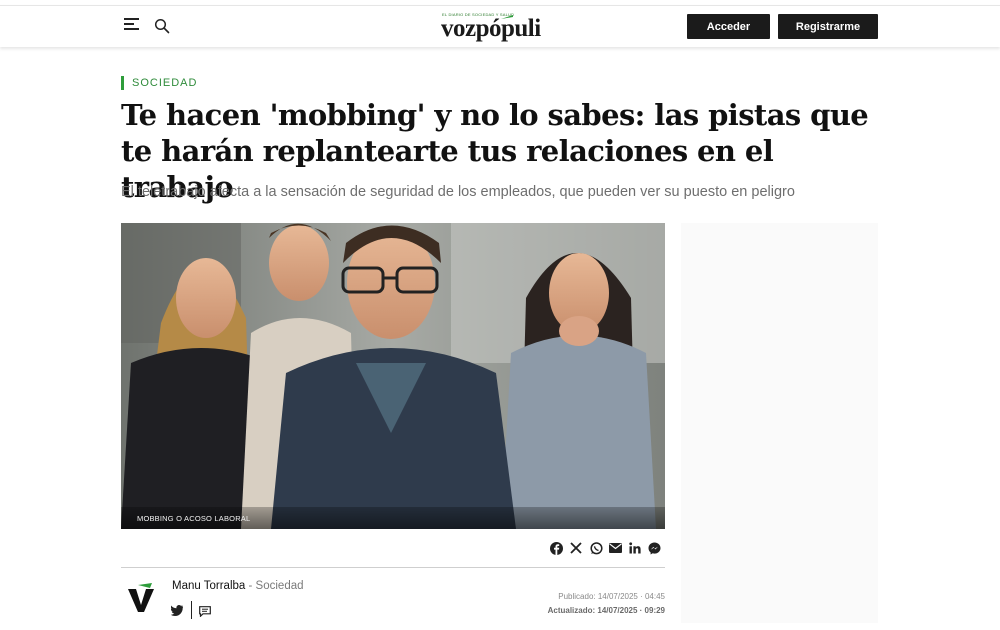  Describe the element at coordinates (280, 586) in the screenshot. I see `author-category: Sociedad` at that location.